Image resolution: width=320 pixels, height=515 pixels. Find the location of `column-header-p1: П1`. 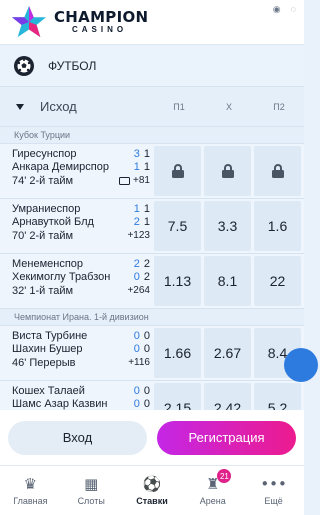

column-header-p1: П1 is located at coordinates (179, 106).